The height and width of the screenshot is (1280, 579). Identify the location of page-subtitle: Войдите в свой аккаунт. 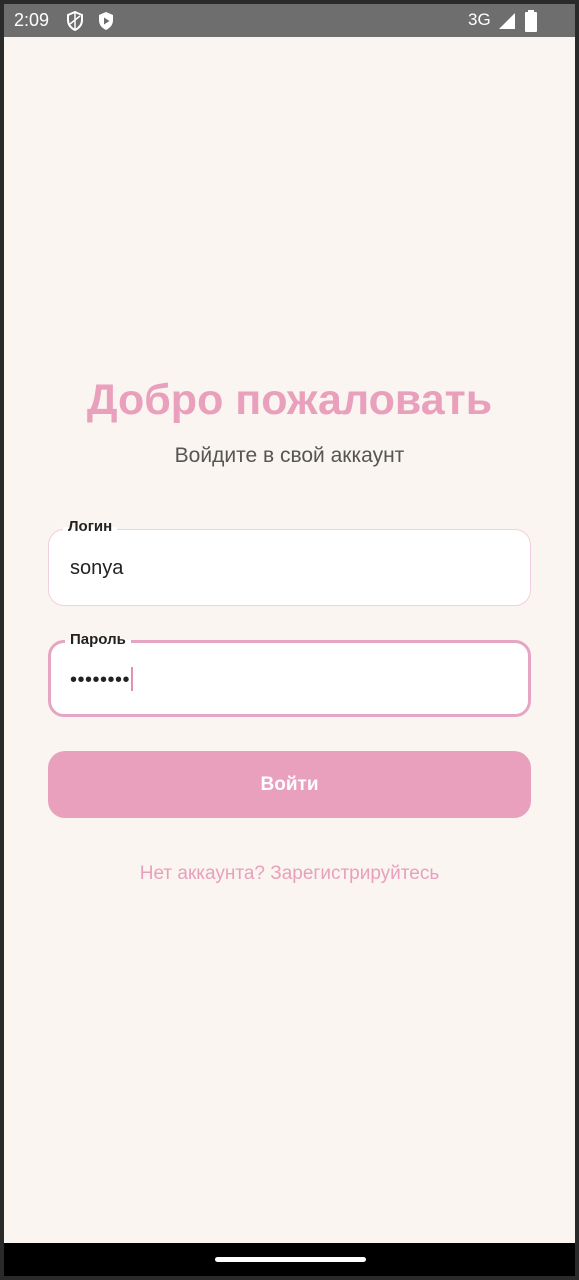
(289, 455).